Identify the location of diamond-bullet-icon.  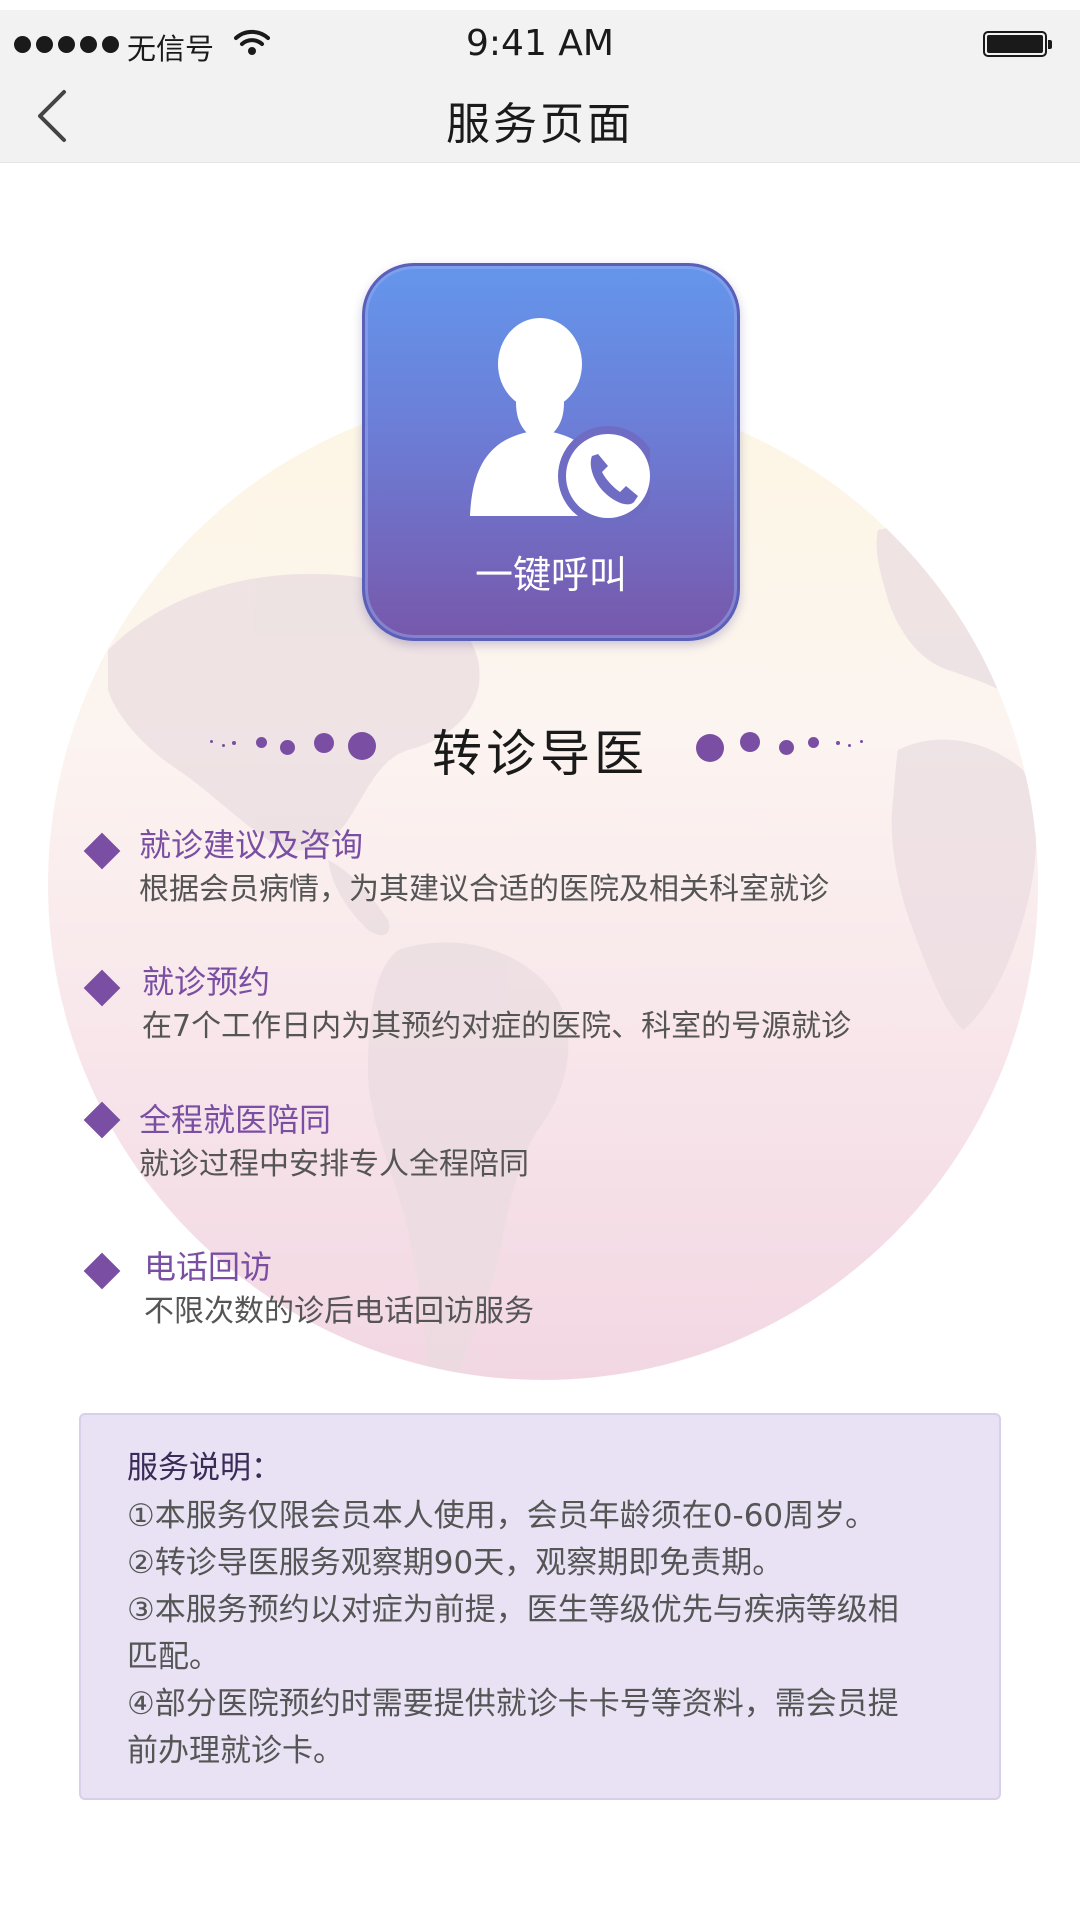
(102, 1271).